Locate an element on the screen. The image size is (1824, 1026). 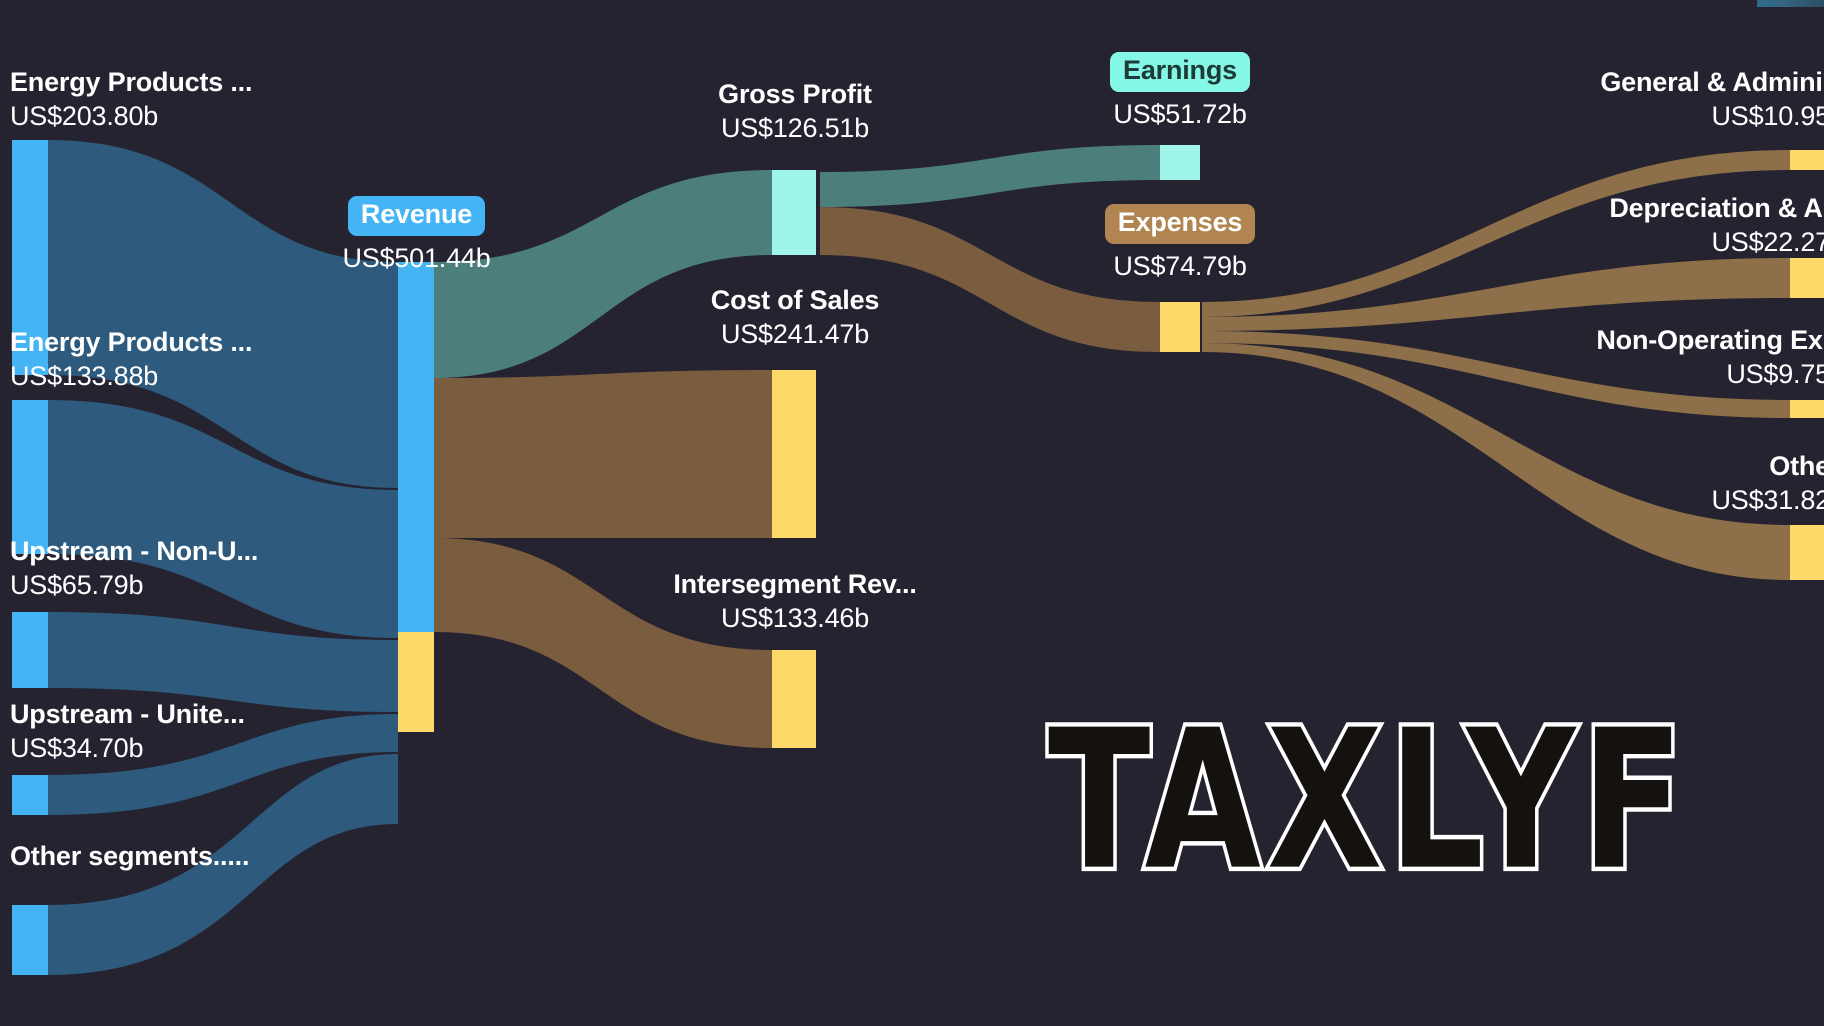
node-other-expense is located at coordinates (1807, 552).